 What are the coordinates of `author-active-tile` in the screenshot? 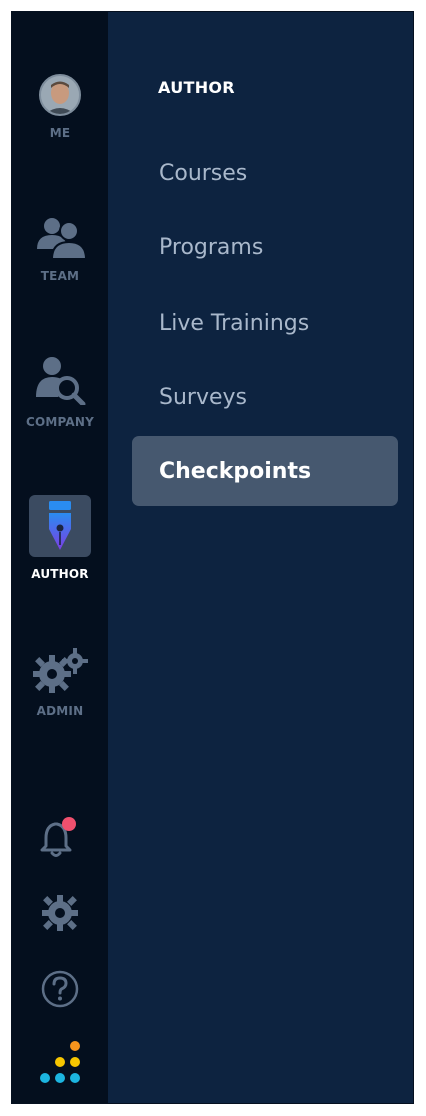 It's located at (60, 526).